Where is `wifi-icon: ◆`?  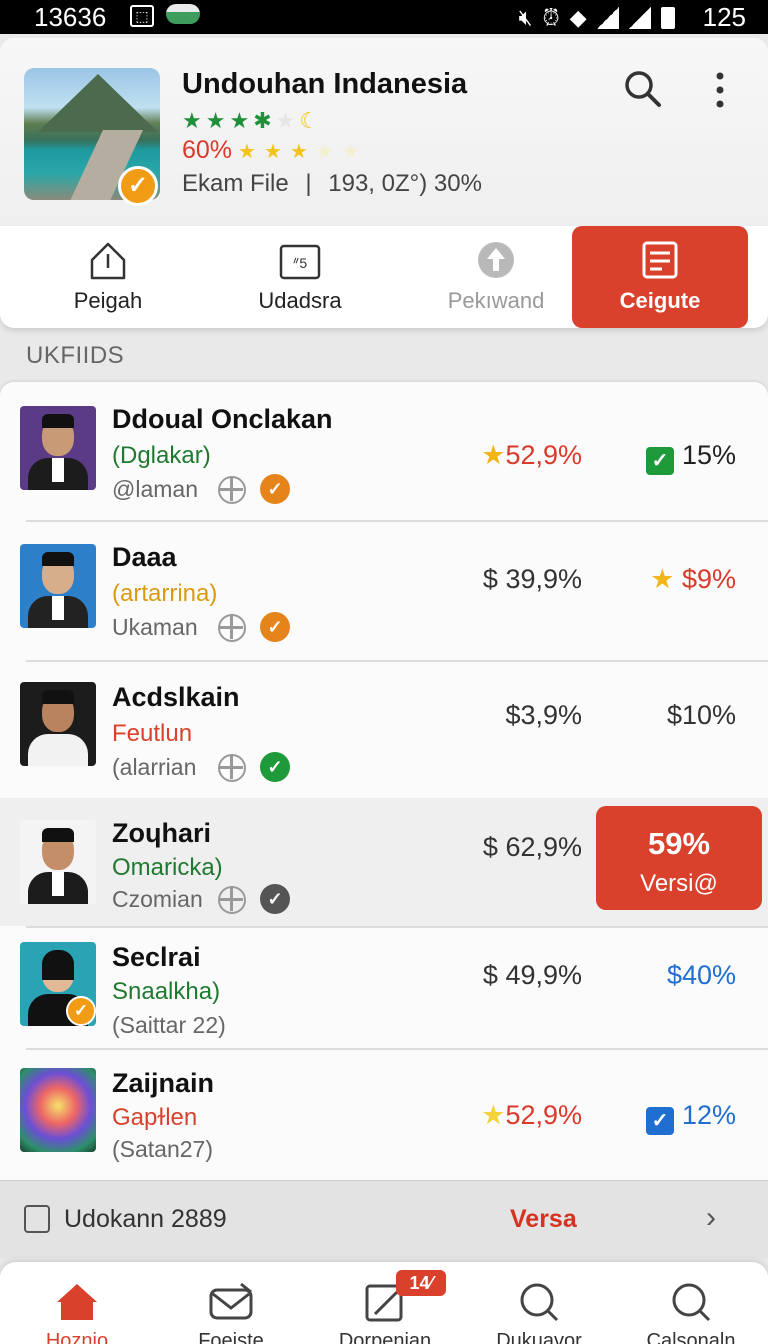 wifi-icon: ◆ is located at coordinates (578, 17).